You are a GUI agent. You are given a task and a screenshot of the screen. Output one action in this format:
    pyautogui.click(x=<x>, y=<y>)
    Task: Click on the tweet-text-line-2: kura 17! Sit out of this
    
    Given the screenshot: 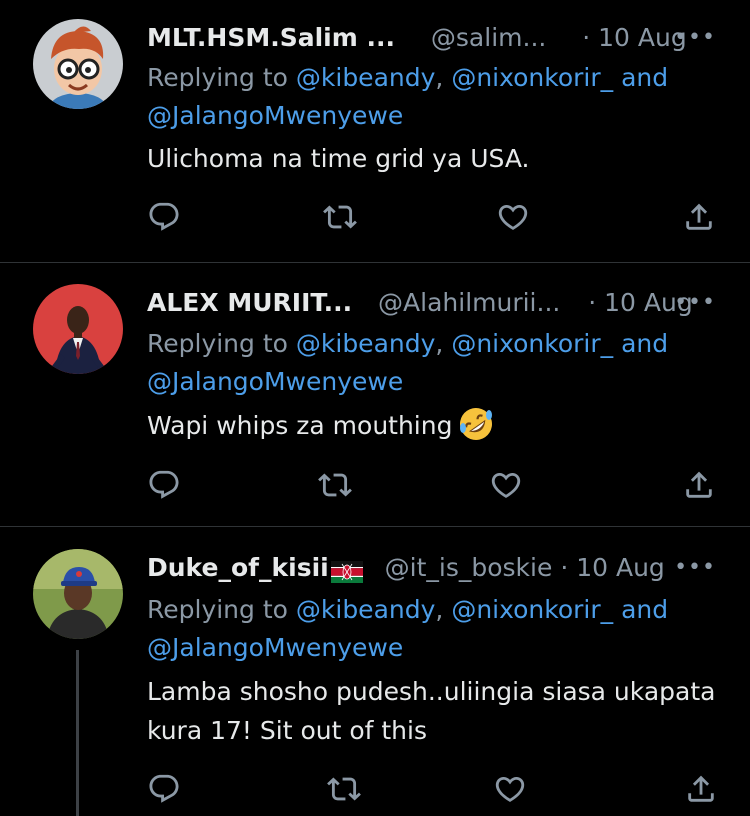 What is the action you would take?
    pyautogui.click(x=287, y=730)
    